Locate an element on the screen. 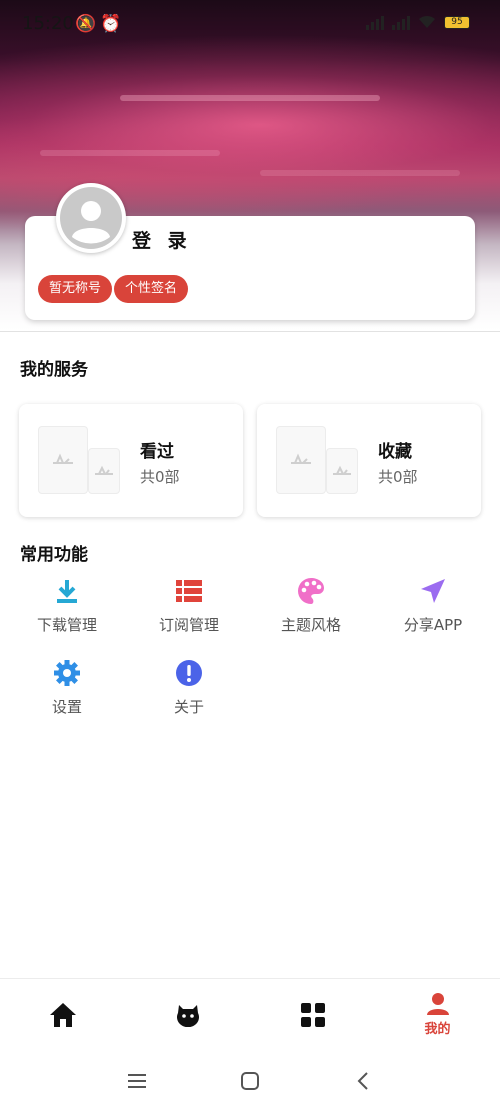 Image resolution: width=500 pixels, height=1111 pixels. system-back-button is located at coordinates (363, 1081).